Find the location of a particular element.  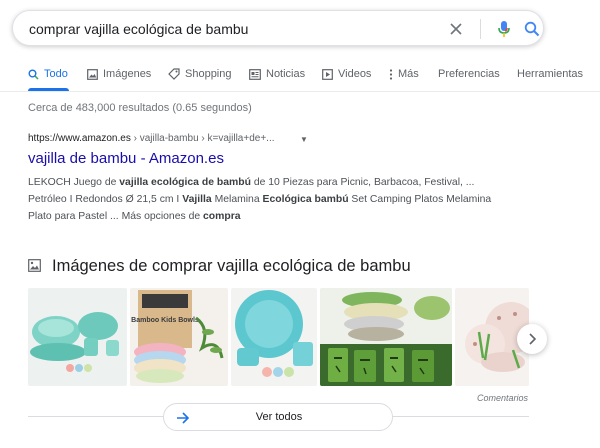

image-thumbnail: Bamboo Kids Bowls is located at coordinates (179, 337).